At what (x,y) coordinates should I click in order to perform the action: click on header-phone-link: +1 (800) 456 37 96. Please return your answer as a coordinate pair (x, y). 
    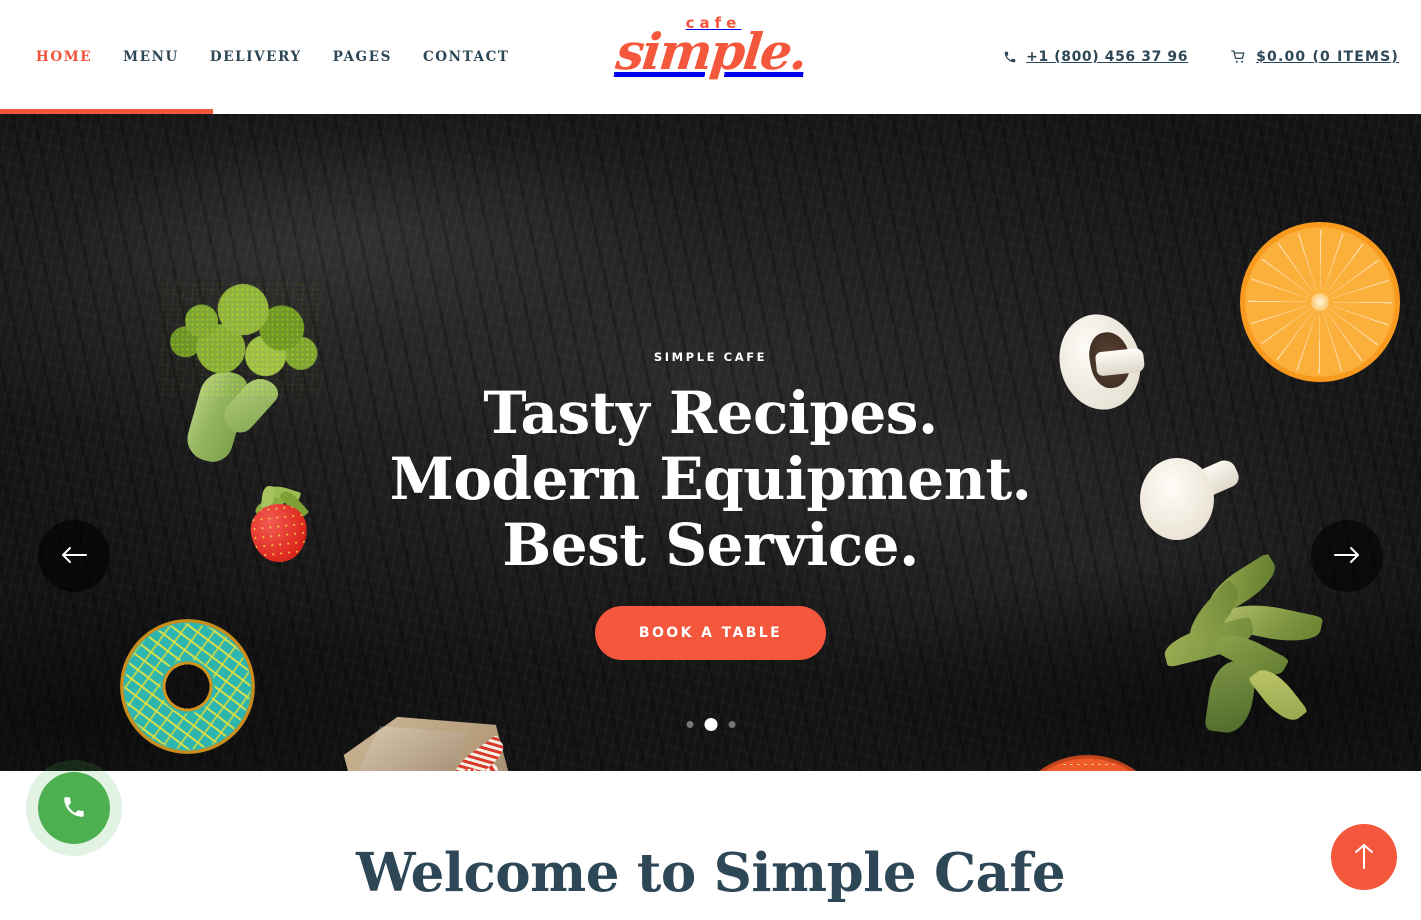
    Looking at the image, I should click on (1095, 57).